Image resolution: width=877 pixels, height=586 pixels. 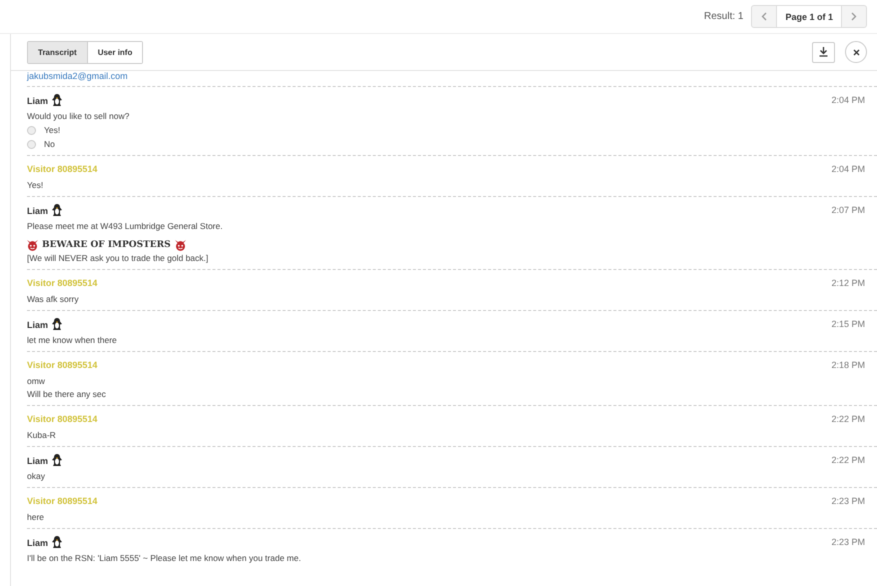 I want to click on download-button, so click(x=823, y=52).